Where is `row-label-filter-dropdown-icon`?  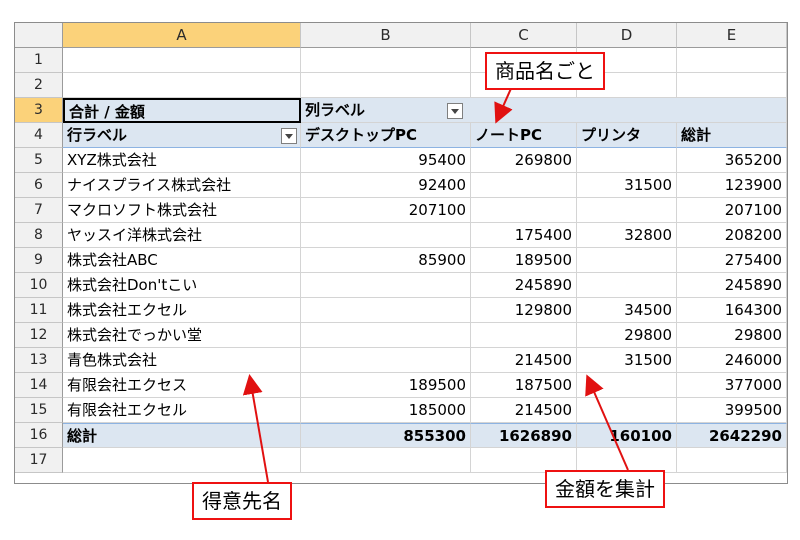 row-label-filter-dropdown-icon is located at coordinates (289, 136).